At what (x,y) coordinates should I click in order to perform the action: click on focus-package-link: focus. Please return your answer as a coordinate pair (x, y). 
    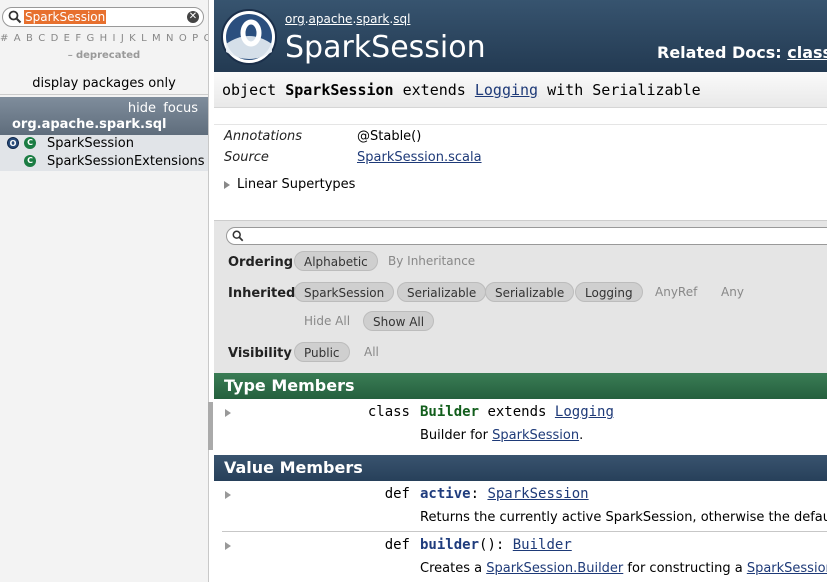
    Looking at the image, I should click on (180, 108).